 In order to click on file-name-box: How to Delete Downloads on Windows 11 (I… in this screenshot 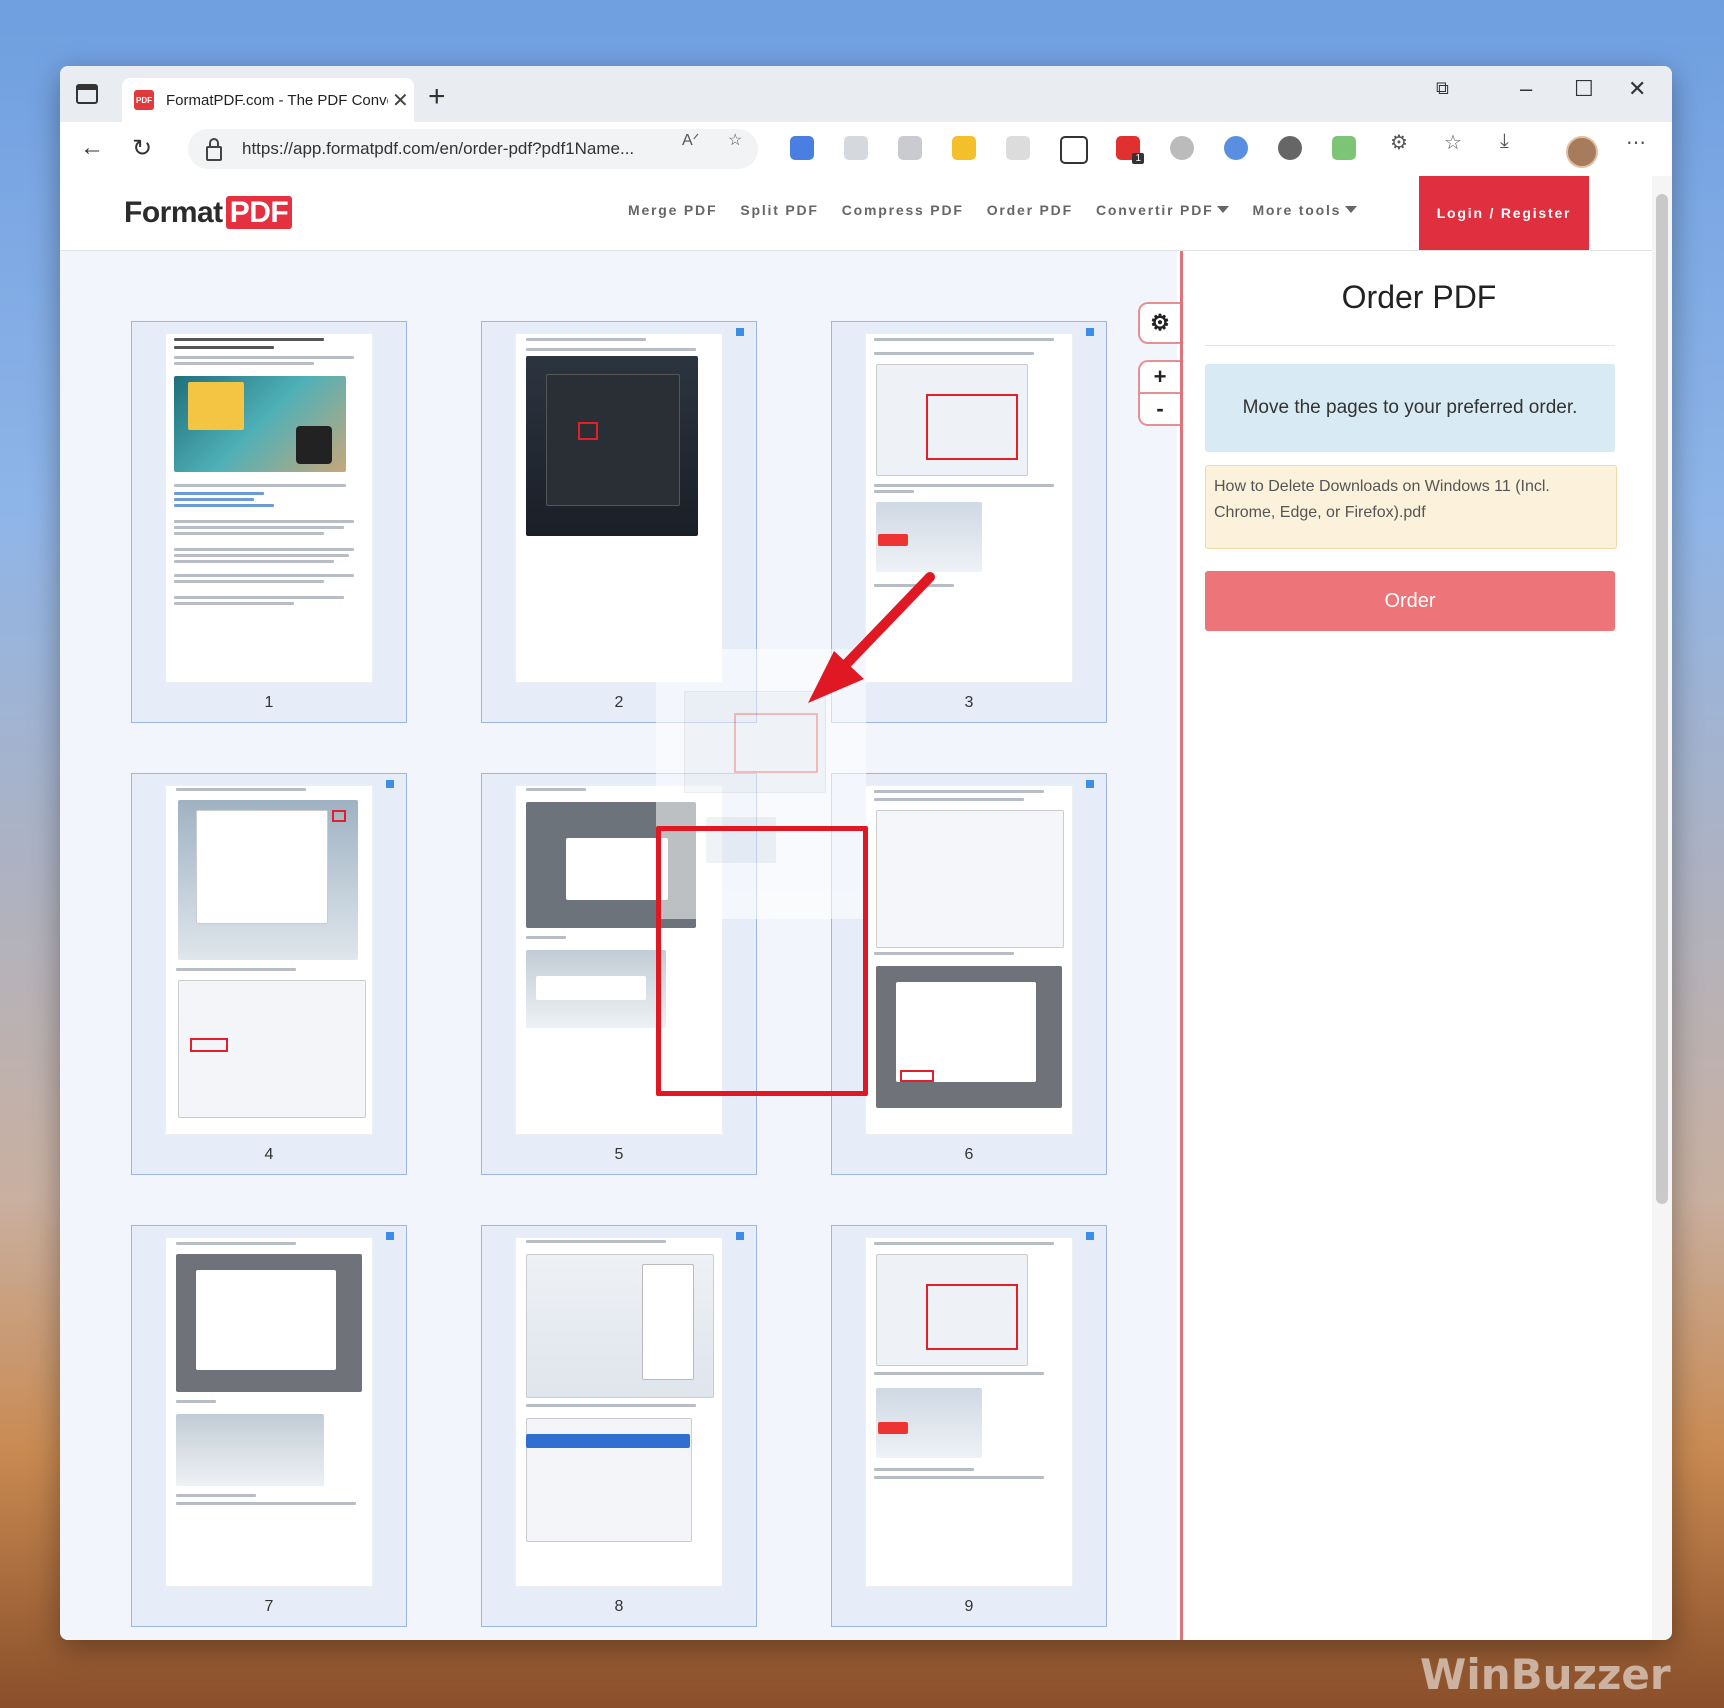, I will do `click(1411, 507)`.